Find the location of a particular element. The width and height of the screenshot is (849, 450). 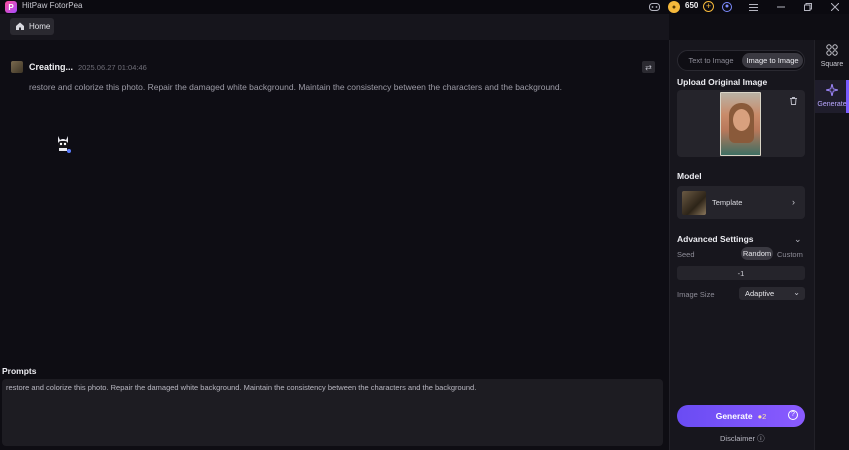

rail-item-generate: Generate is located at coordinates (832, 95).